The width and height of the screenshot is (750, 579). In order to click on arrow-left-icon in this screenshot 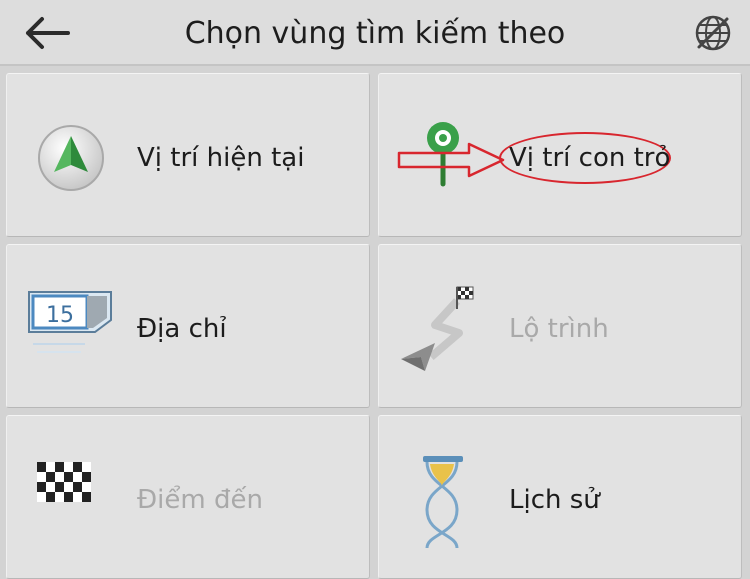, I will do `click(48, 33)`.